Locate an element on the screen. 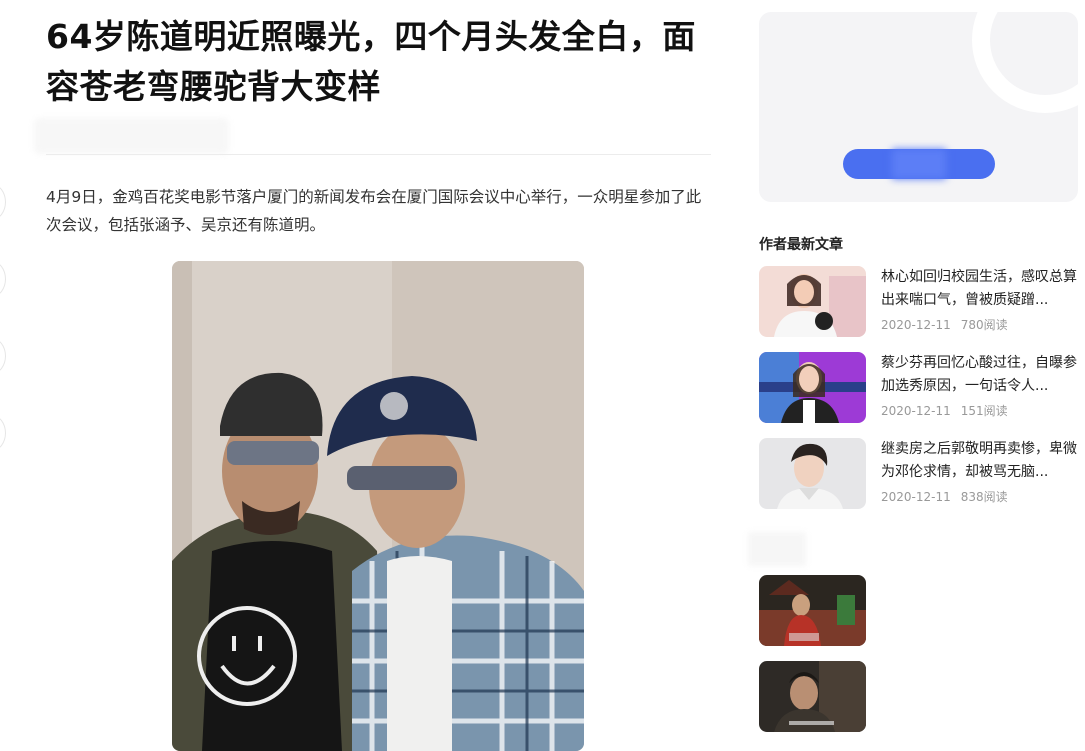 The image size is (1085, 751). comment-button is located at coordinates (3, 356).